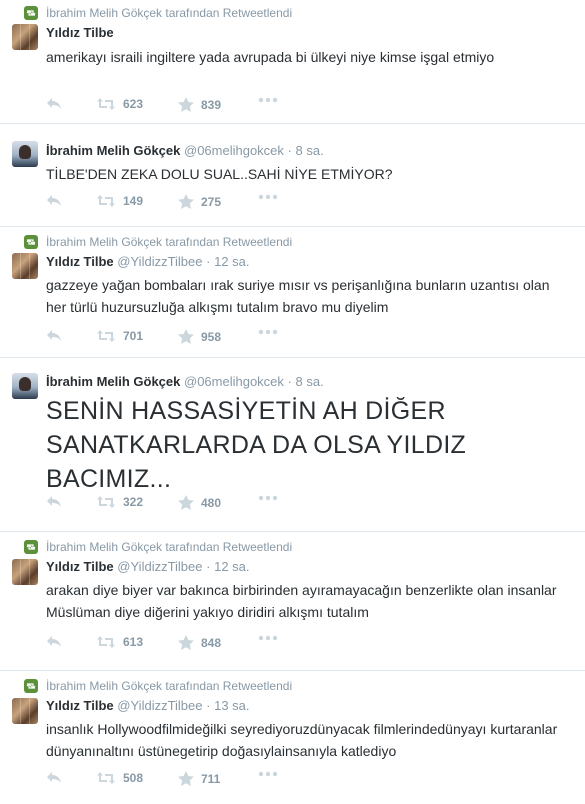 This screenshot has height=804, width=585. Describe the element at coordinates (119, 502) in the screenshot. I see `retweet-button: 322` at that location.